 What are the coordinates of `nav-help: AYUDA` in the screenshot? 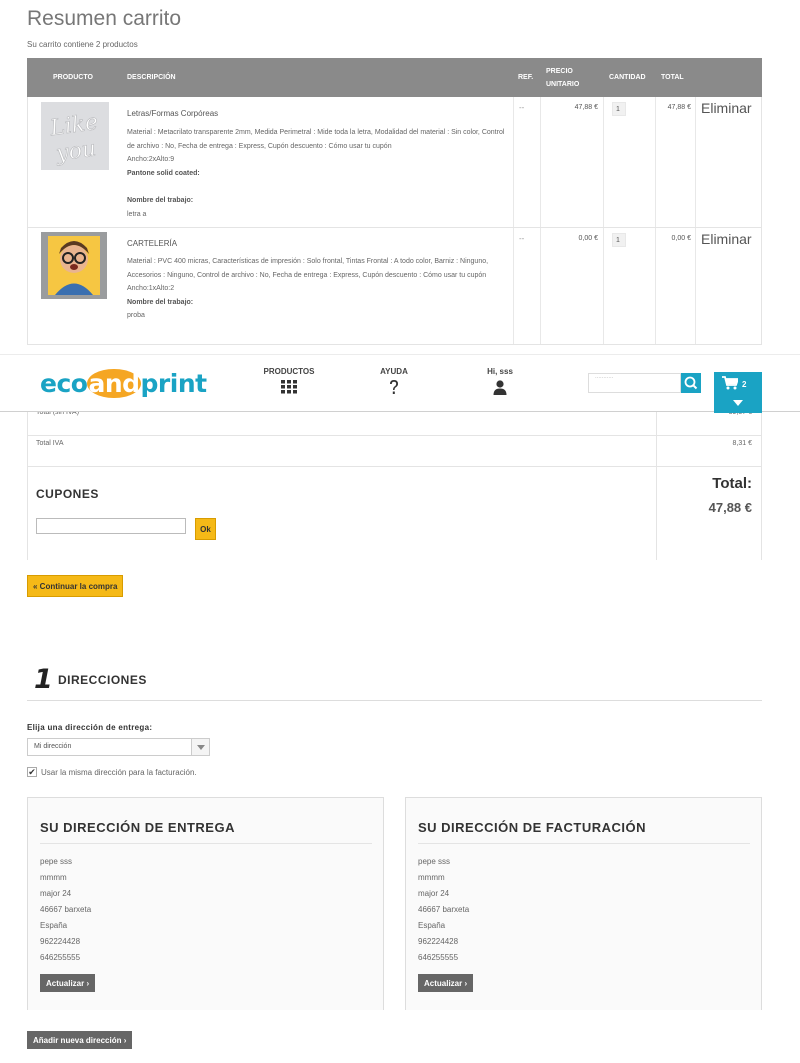 It's located at (394, 381).